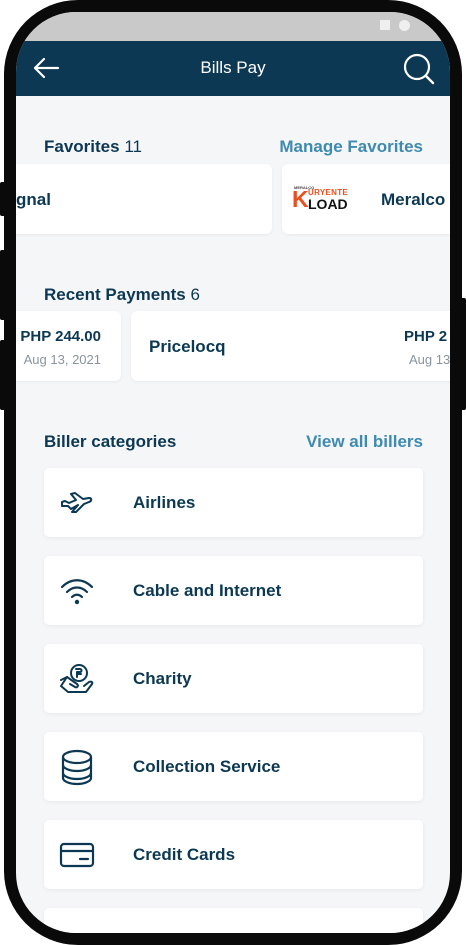  Describe the element at coordinates (133, 146) in the screenshot. I see `favorites-count: 11` at that location.